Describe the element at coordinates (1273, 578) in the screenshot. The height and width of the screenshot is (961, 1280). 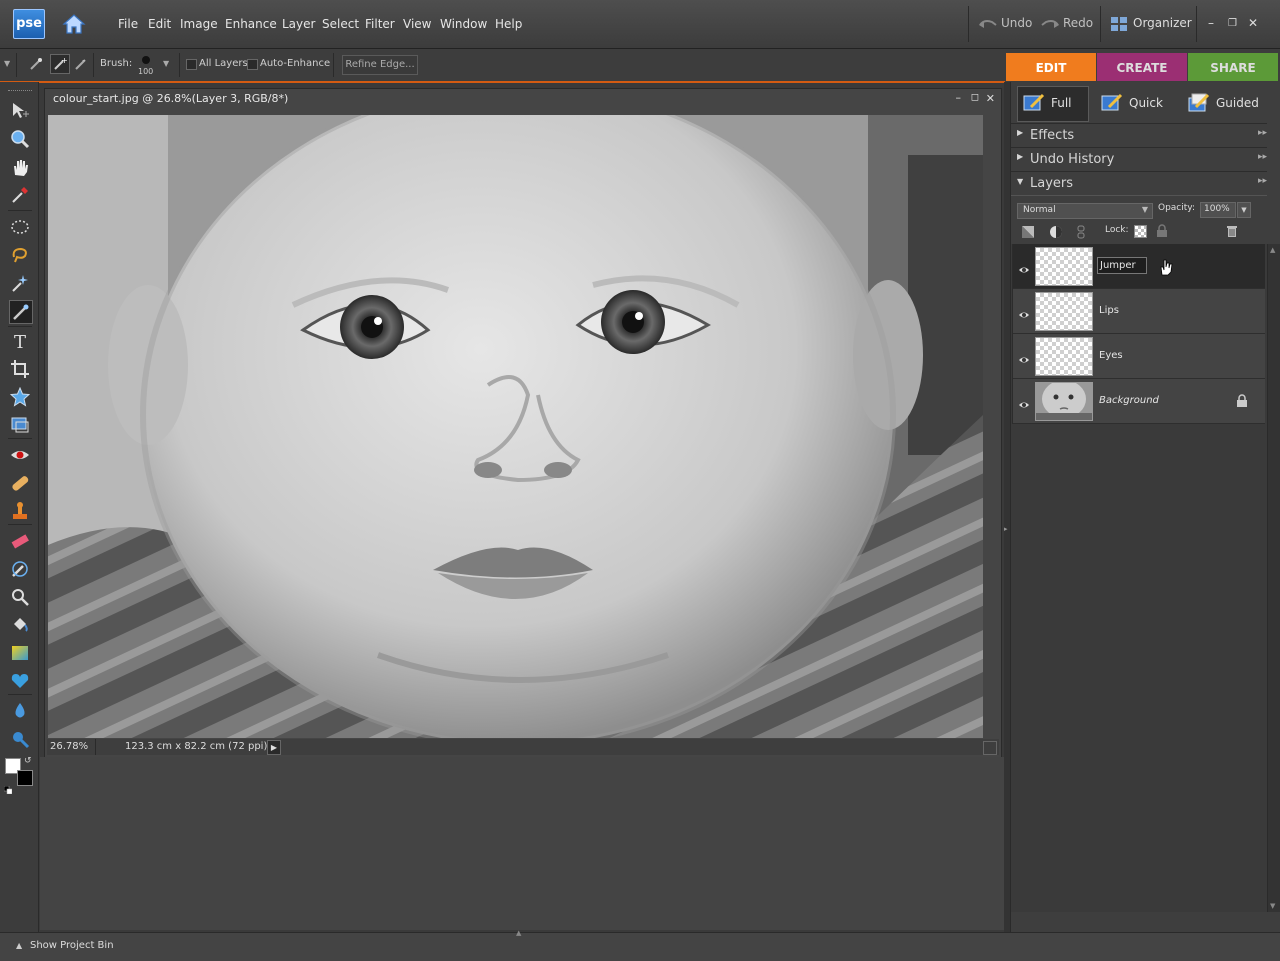
I see `layers-scrollbar: ▲ ▼` at that location.